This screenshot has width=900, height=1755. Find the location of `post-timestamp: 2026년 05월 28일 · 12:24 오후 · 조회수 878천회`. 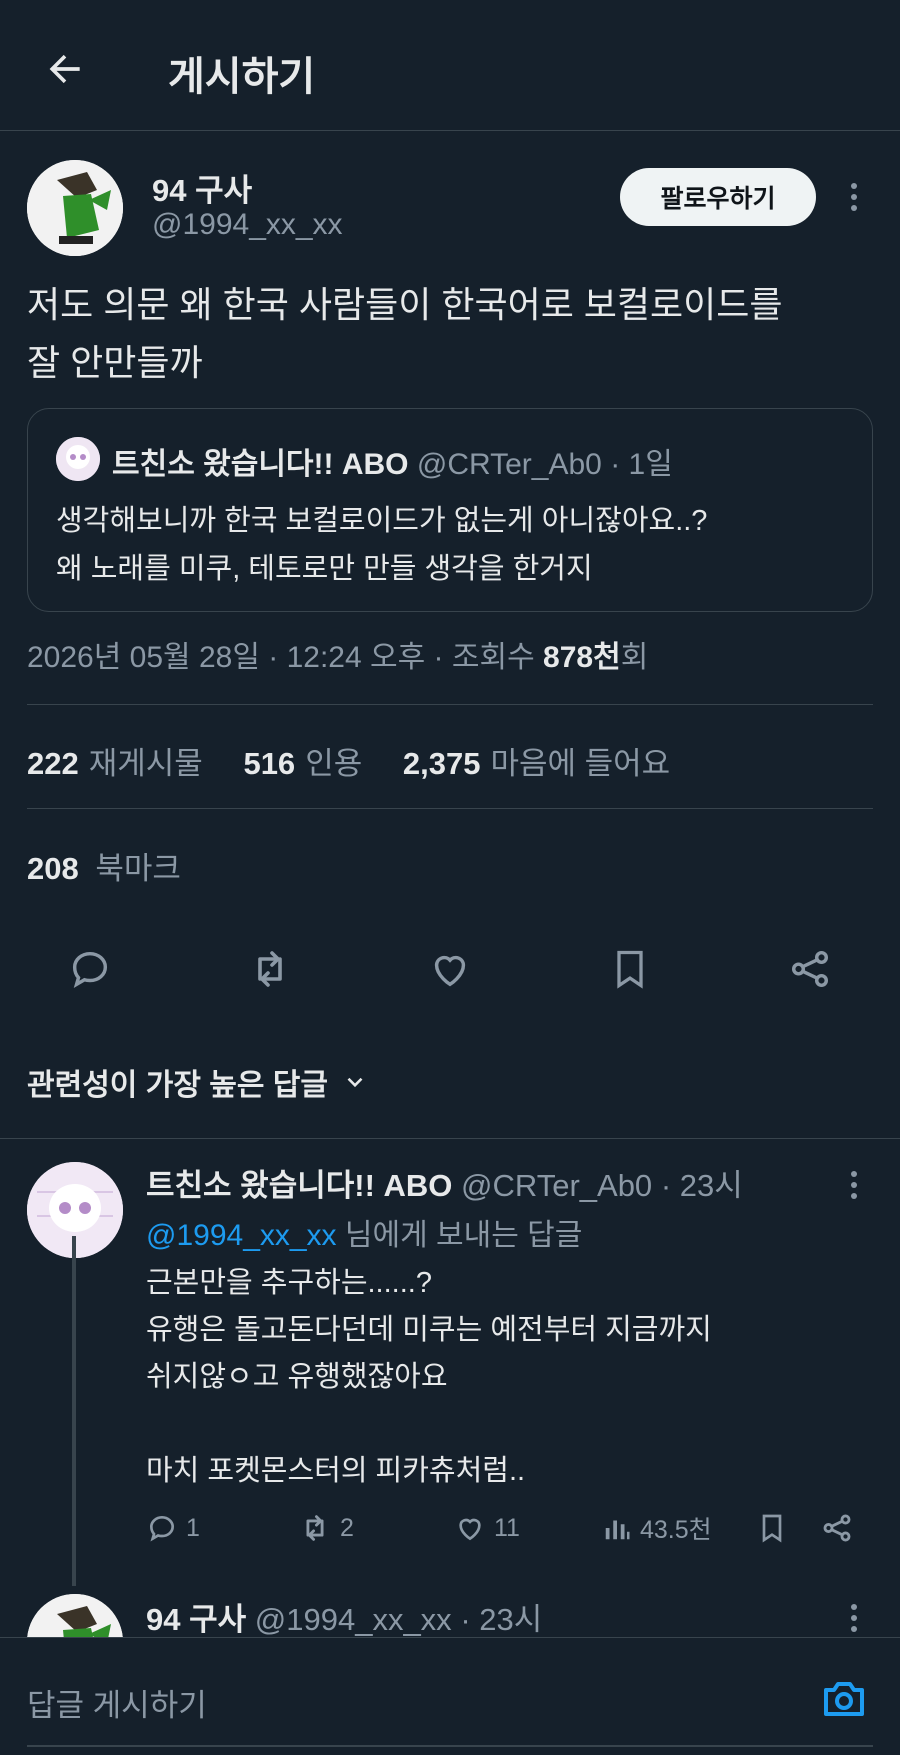

post-timestamp: 2026년 05월 28일 · 12:24 오후 · 조회수 878천회 is located at coordinates (337, 654).